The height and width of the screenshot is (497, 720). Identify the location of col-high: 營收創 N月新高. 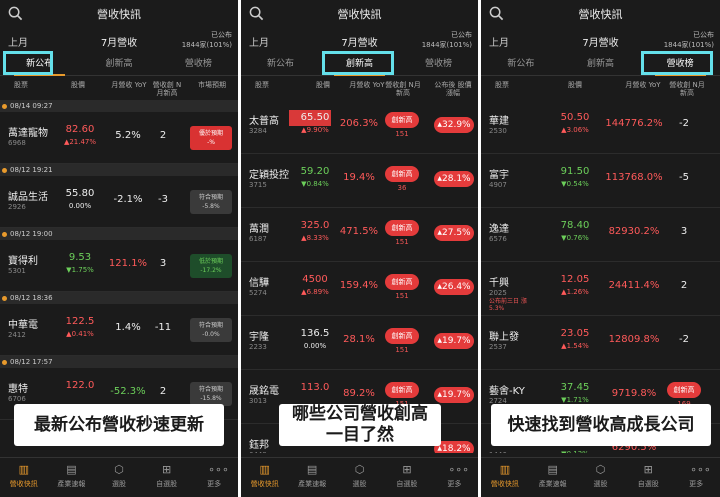
(687, 89).